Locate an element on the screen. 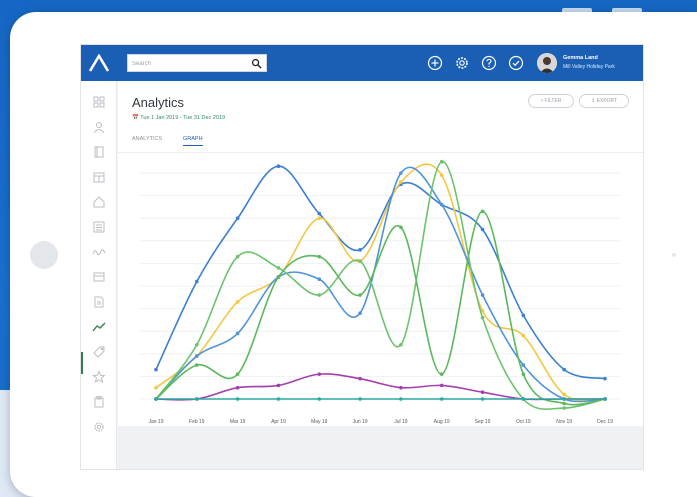 The width and height of the screenshot is (697, 497). x-tick-label: Oct 19 is located at coordinates (523, 422).